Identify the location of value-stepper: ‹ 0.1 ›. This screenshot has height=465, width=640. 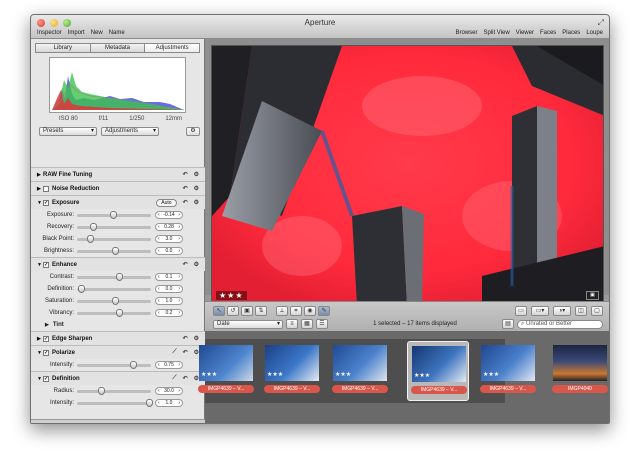
(169, 277).